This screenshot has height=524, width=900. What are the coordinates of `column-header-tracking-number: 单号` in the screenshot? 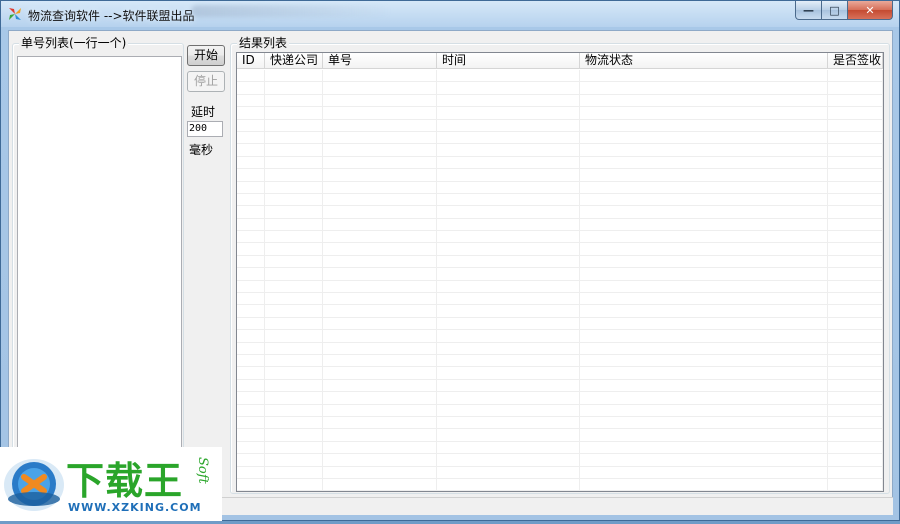 It's located at (380, 61).